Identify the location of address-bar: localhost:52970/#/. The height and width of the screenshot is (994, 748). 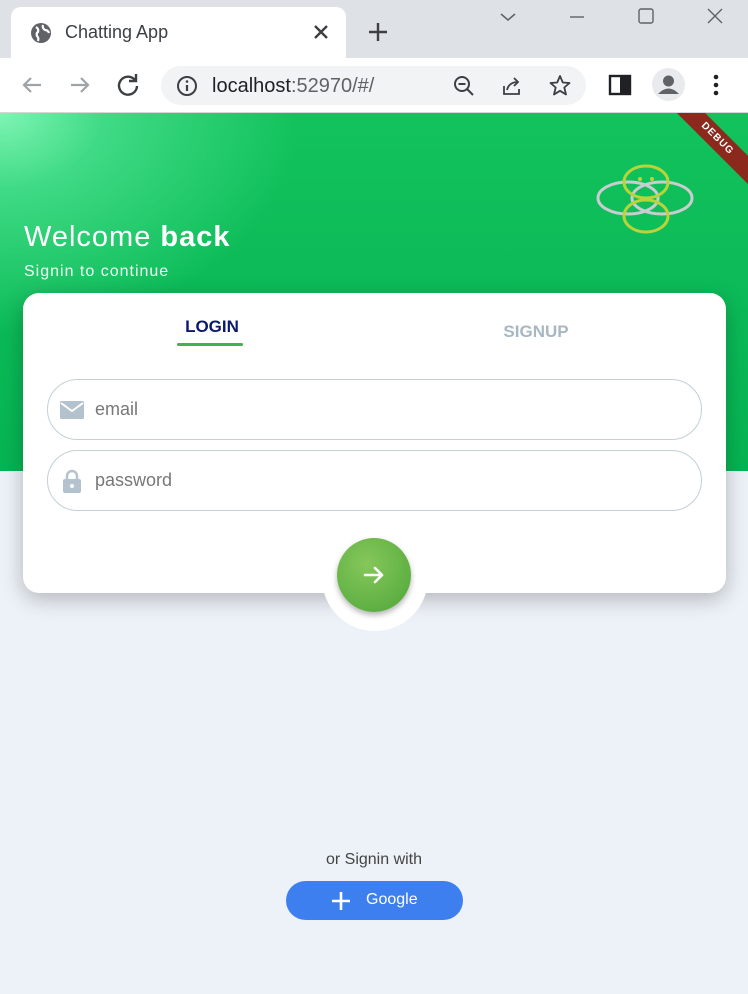
(373, 85).